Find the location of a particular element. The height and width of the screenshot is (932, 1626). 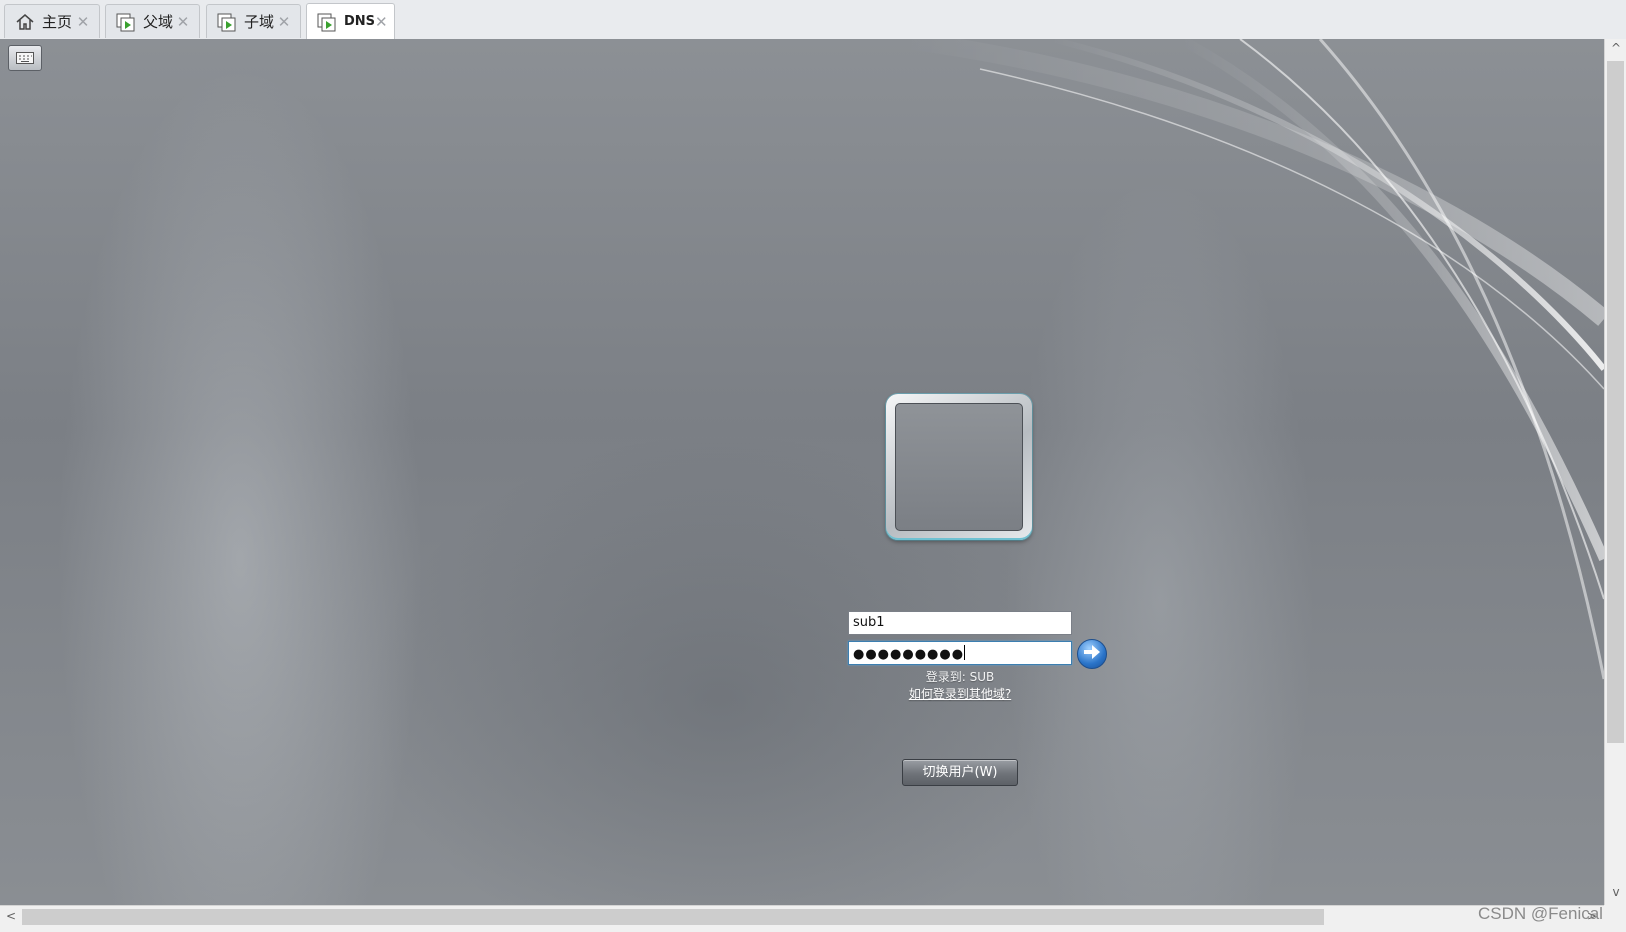

login-domain-text: 登录到: SUB is located at coordinates (960, 677).